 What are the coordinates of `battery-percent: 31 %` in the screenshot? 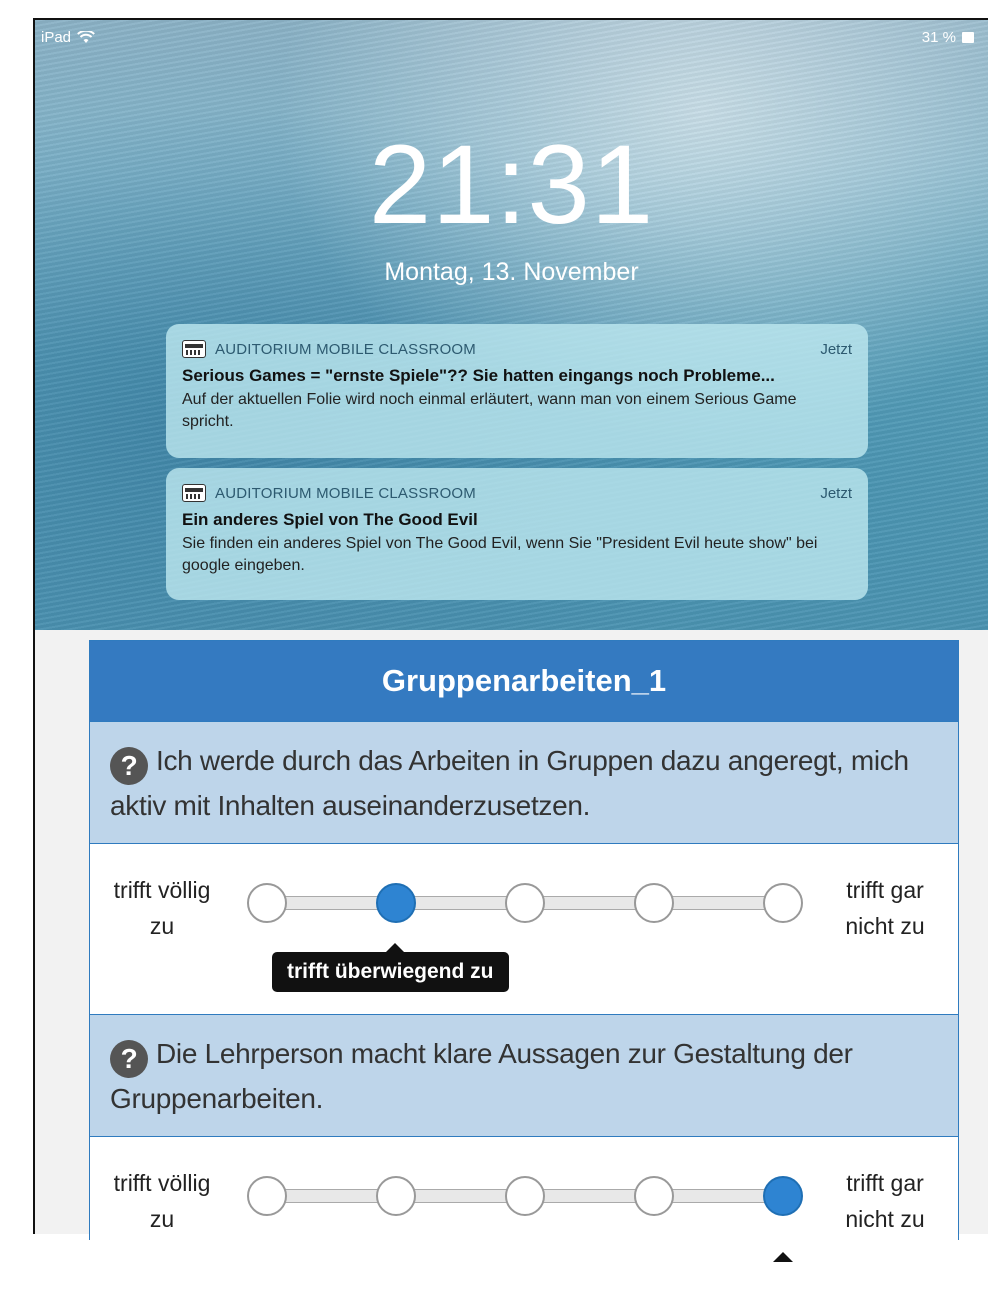 It's located at (938, 37).